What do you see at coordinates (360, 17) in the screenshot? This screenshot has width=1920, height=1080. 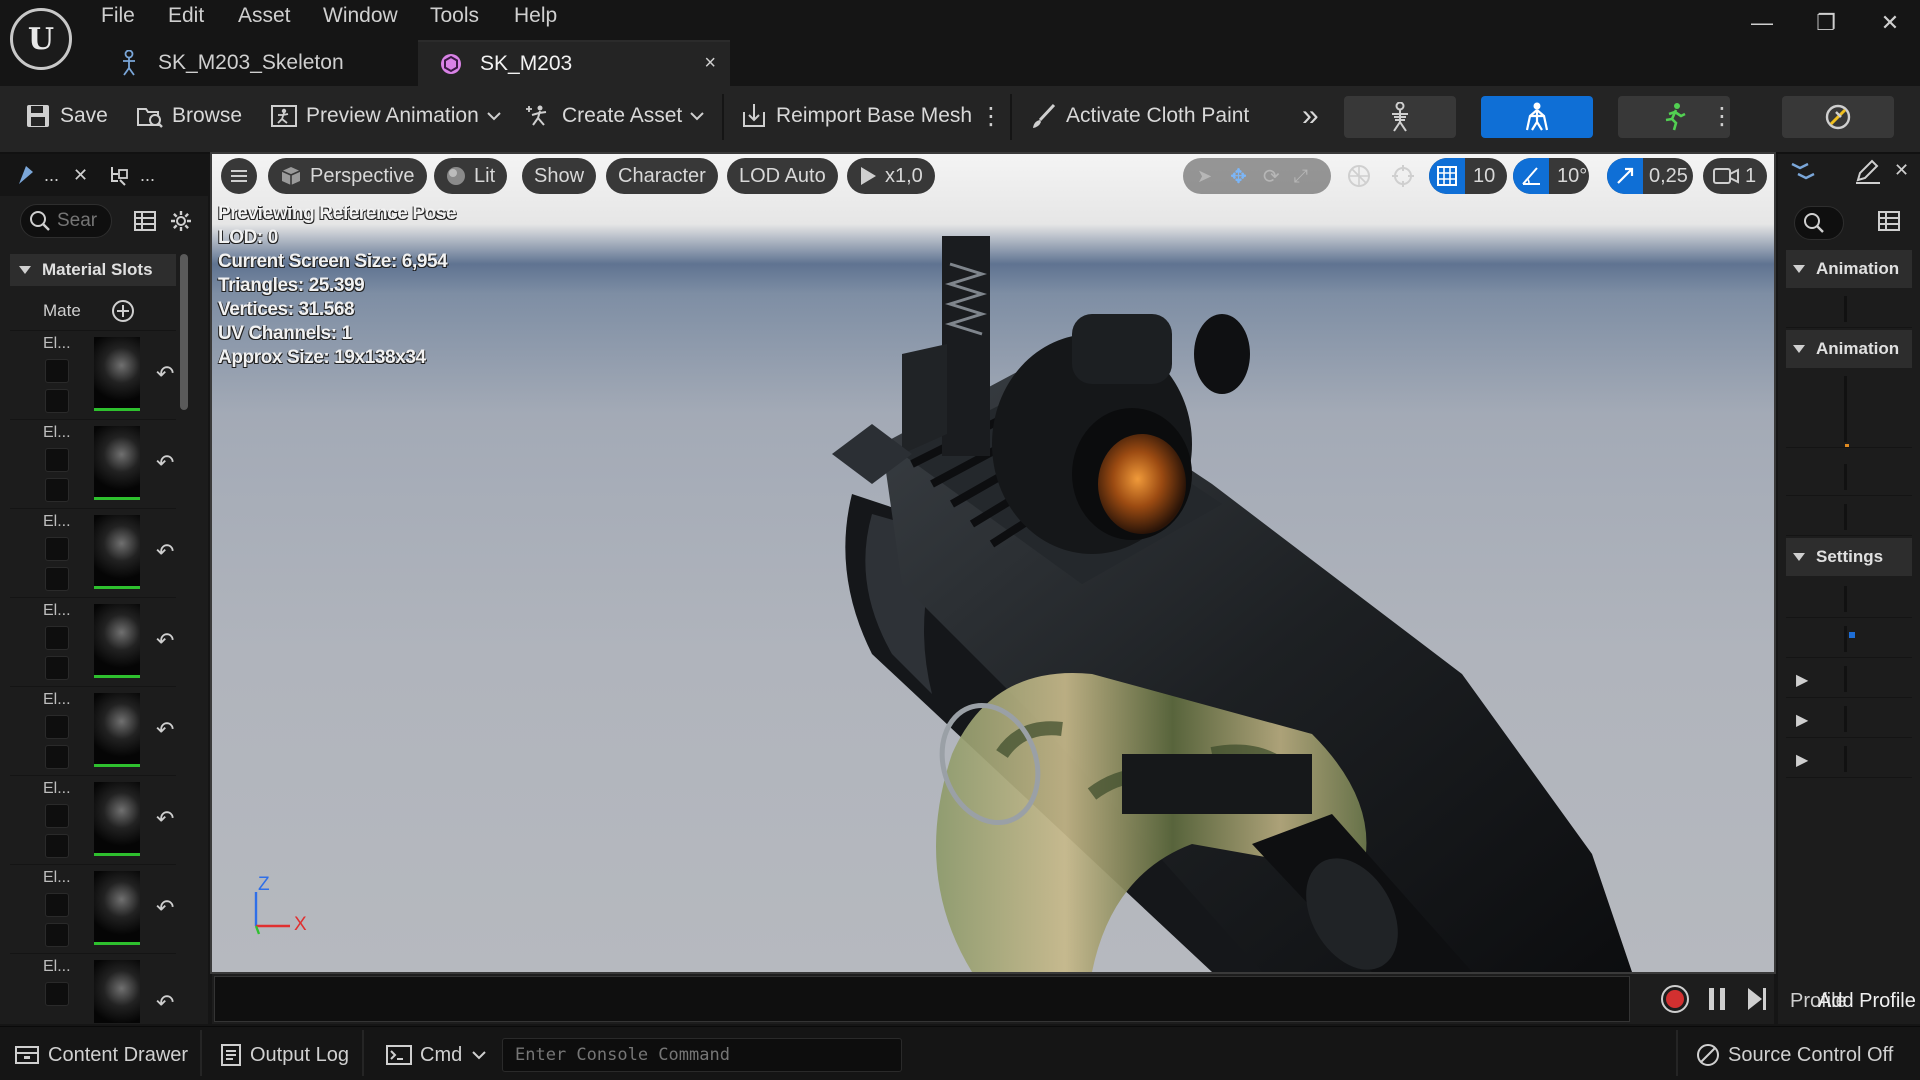 I see `menu-window: Window` at bounding box center [360, 17].